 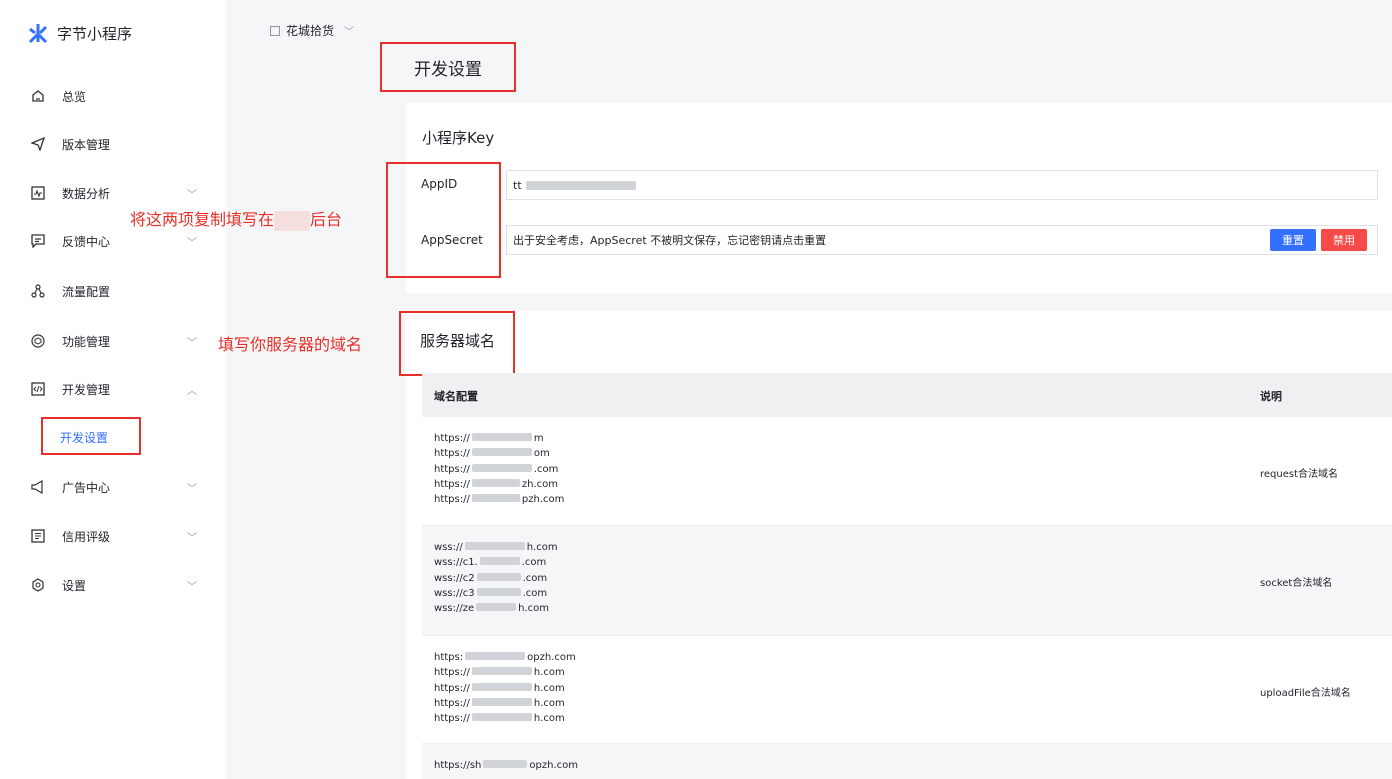 I want to click on row-description: request合法域名, so click(x=1299, y=474).